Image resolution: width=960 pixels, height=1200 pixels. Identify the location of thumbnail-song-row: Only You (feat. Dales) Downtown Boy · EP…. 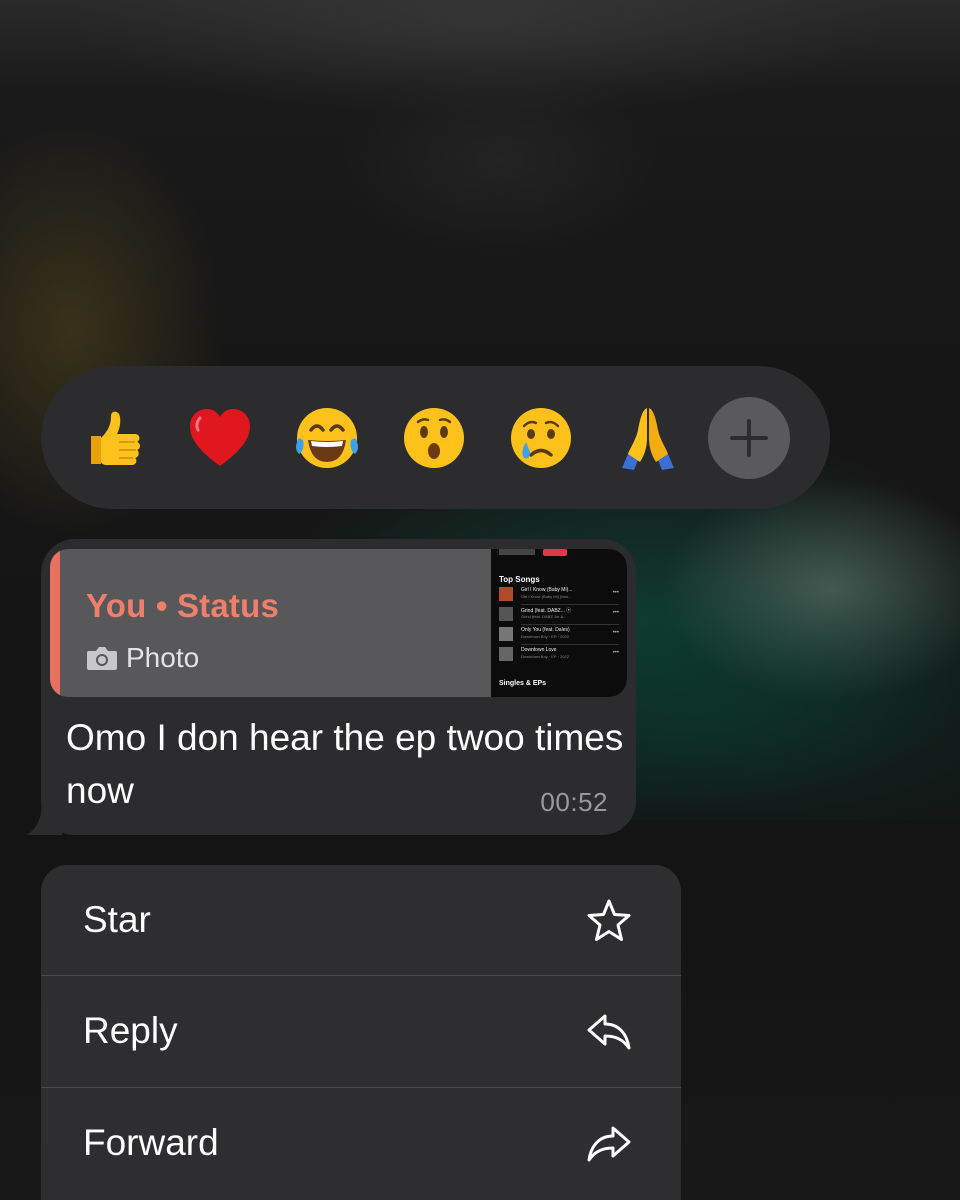
(561, 636).